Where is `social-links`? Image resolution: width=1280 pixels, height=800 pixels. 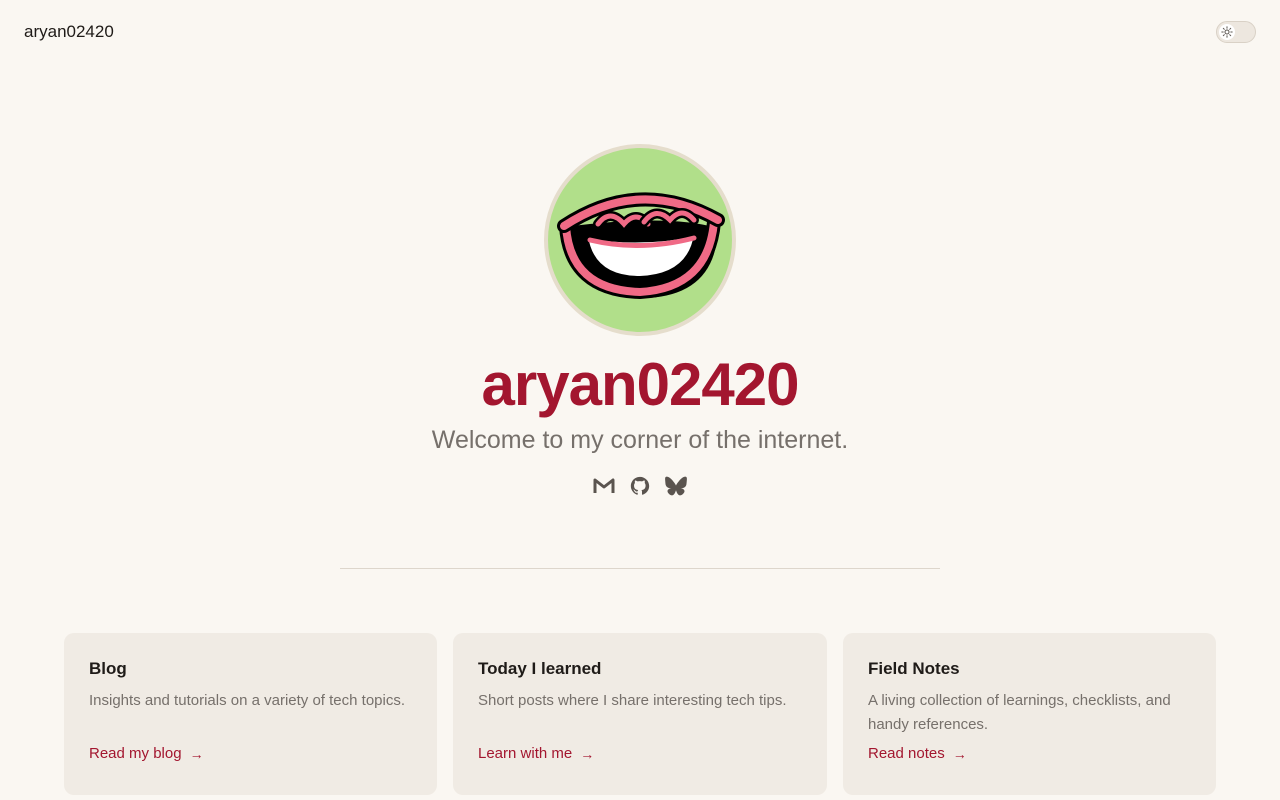 social-links is located at coordinates (640, 486).